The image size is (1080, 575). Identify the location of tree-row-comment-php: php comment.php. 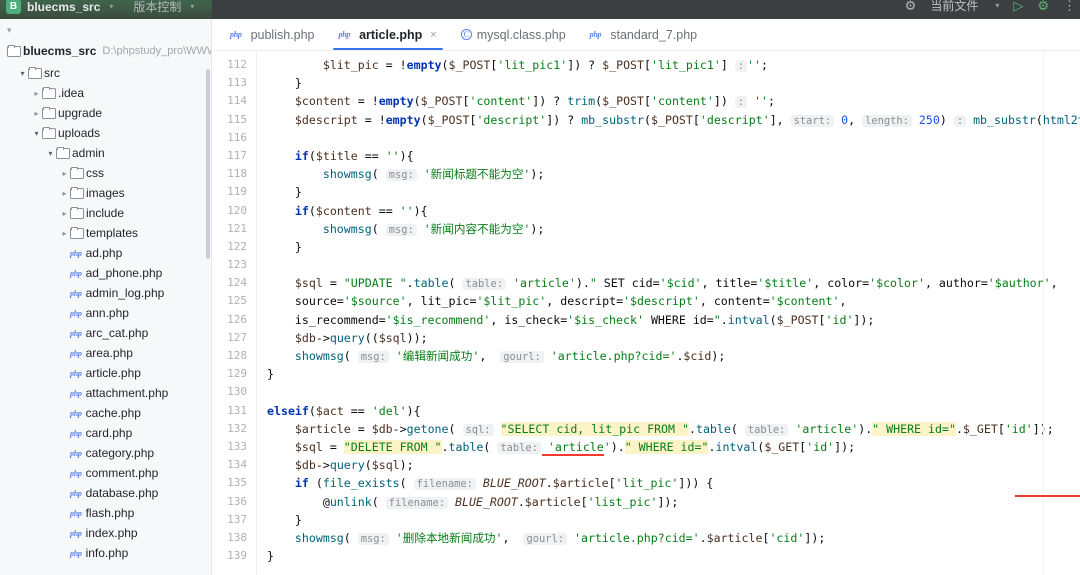
(105, 473).